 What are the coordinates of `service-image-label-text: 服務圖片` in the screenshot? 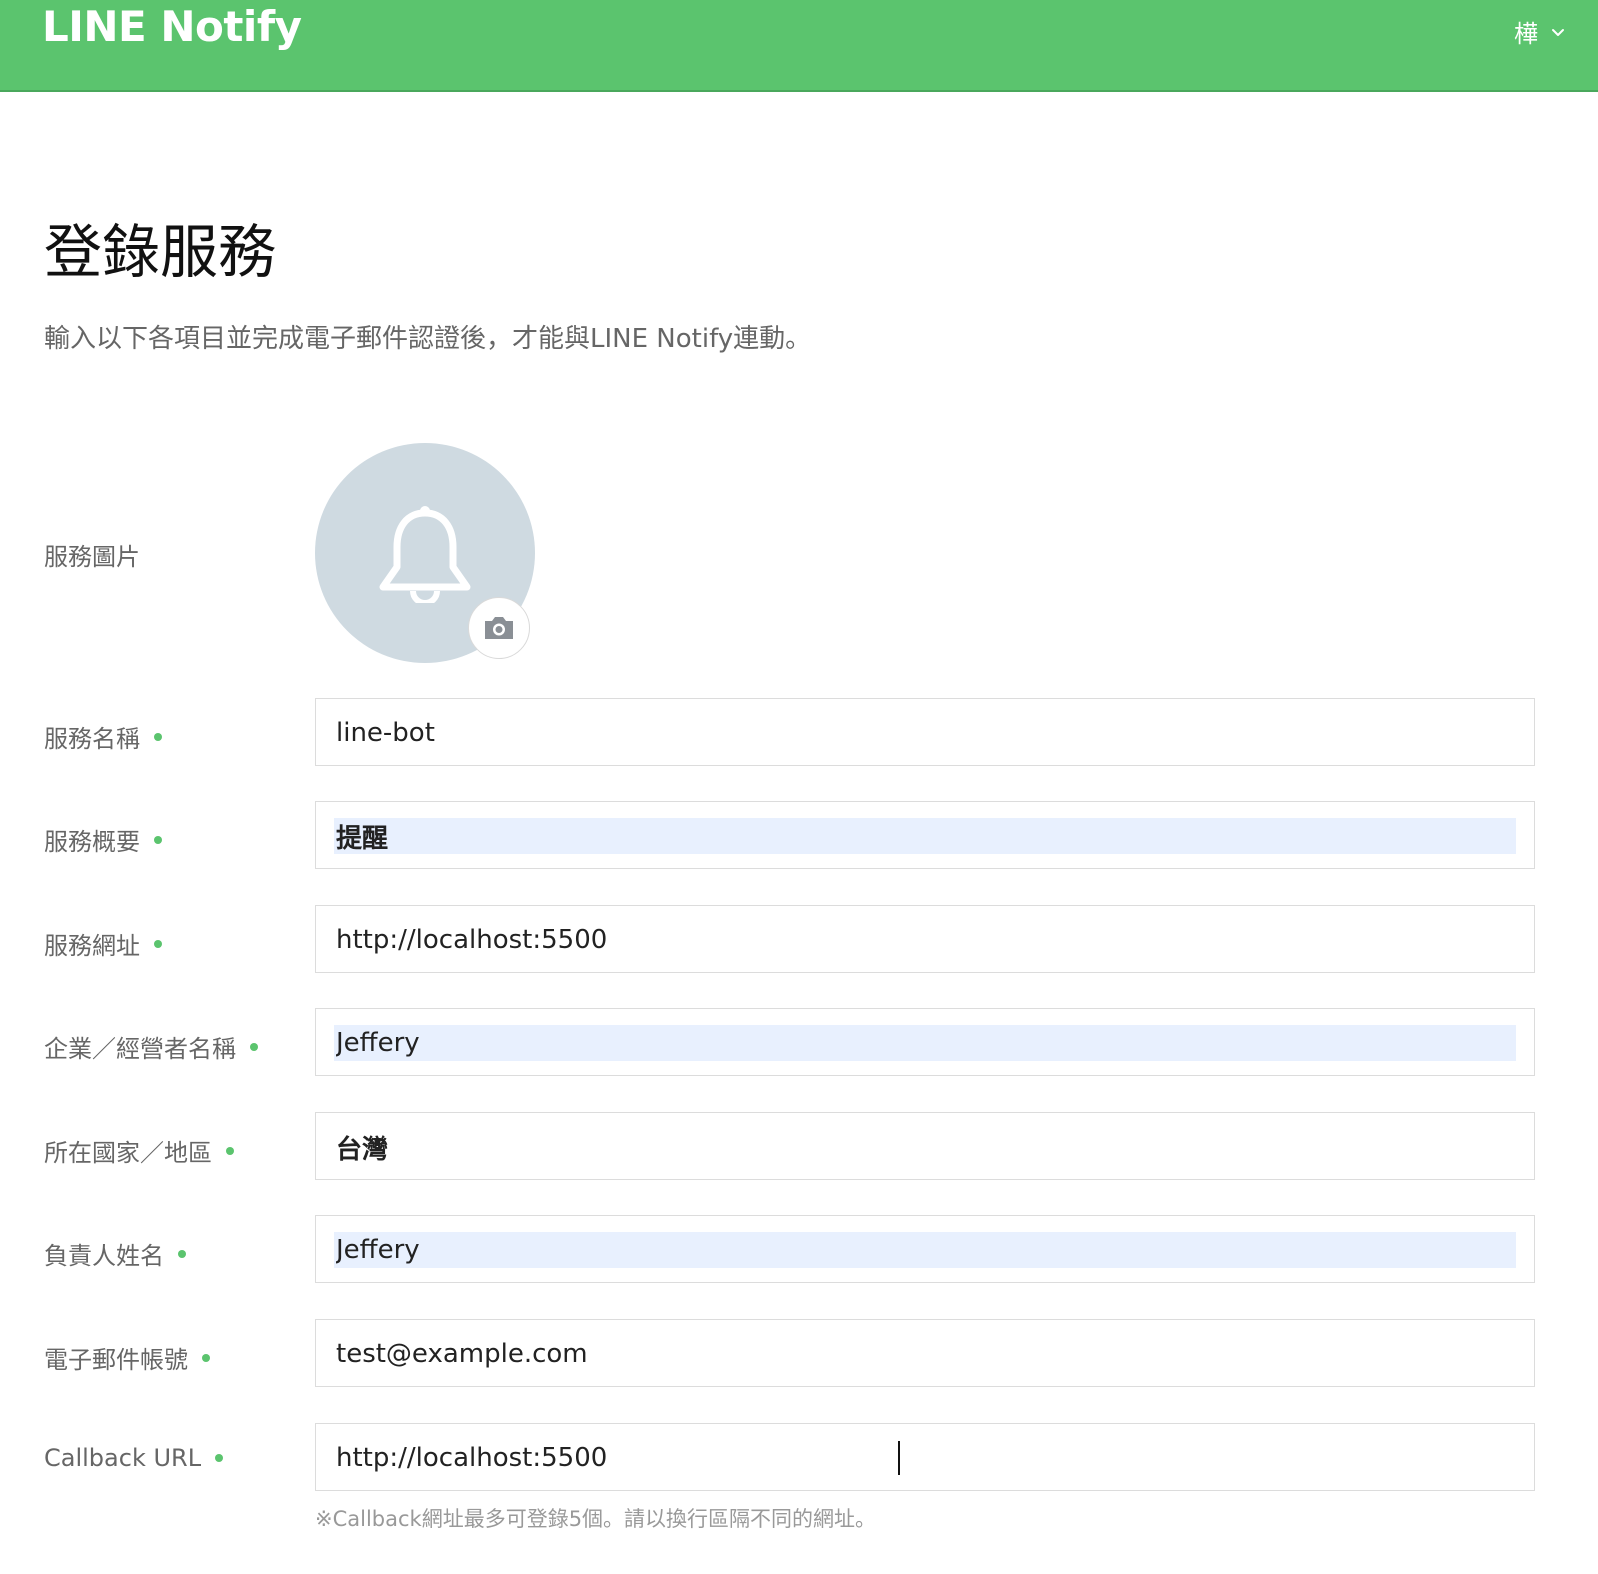 It's located at (92, 557).